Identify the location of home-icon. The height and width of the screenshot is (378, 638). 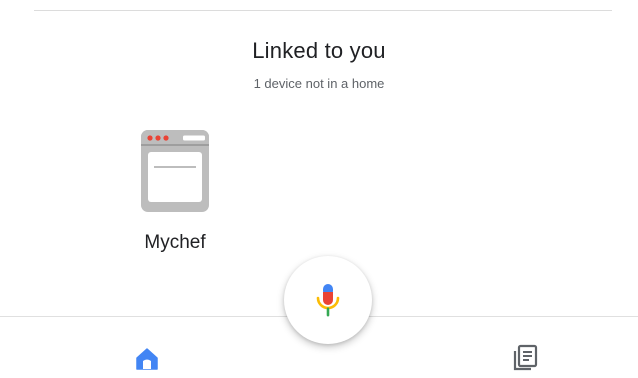
(147, 359).